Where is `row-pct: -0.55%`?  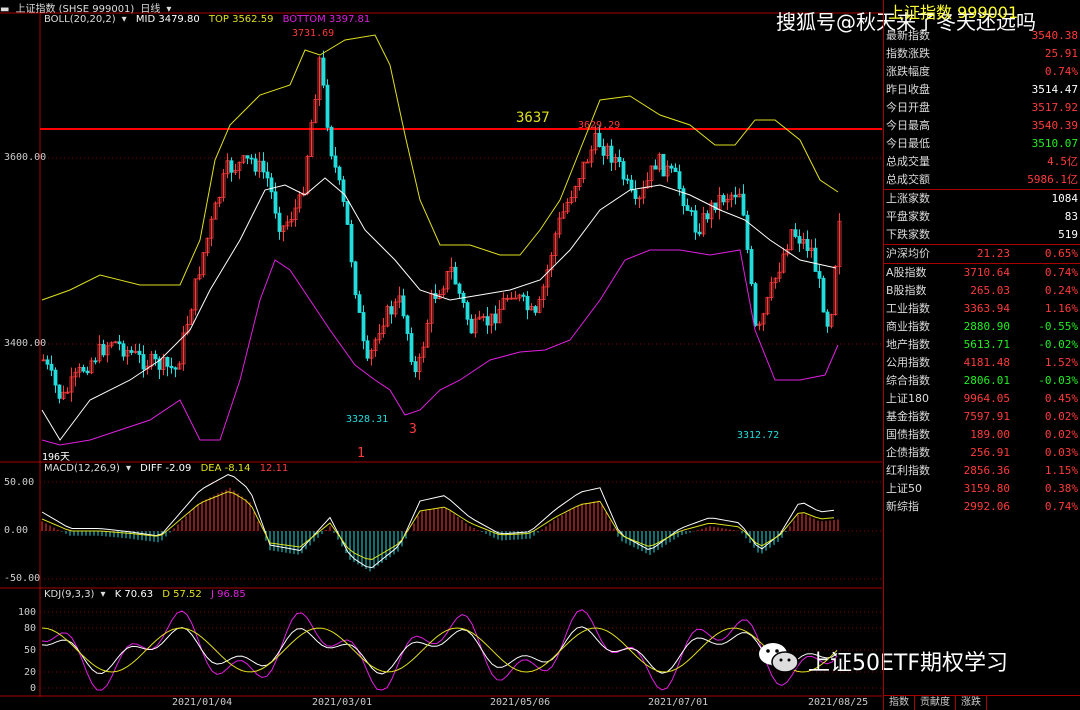 row-pct: -0.55% is located at coordinates (1058, 326).